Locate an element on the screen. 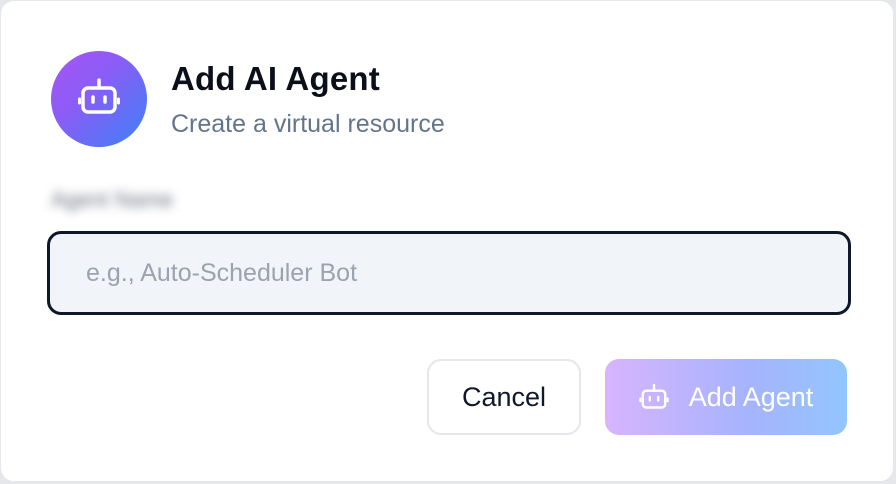 This screenshot has height=484, width=896. cancel-button-label: Cancel is located at coordinates (504, 396).